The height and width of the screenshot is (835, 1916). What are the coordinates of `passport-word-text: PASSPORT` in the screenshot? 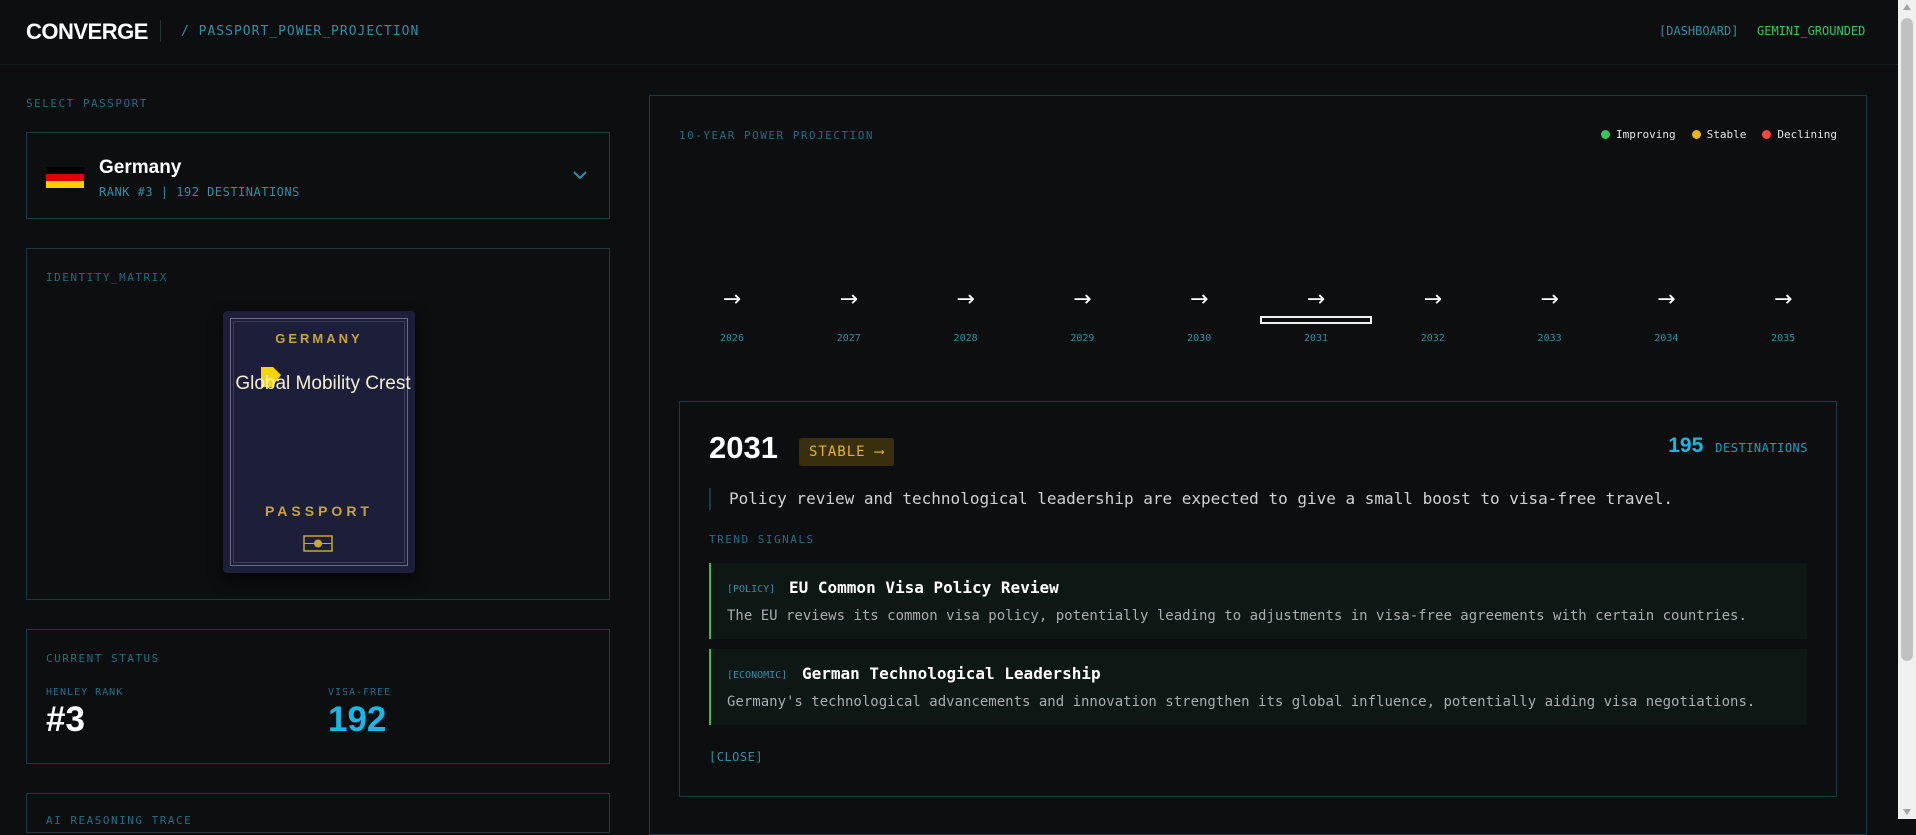 It's located at (319, 511).